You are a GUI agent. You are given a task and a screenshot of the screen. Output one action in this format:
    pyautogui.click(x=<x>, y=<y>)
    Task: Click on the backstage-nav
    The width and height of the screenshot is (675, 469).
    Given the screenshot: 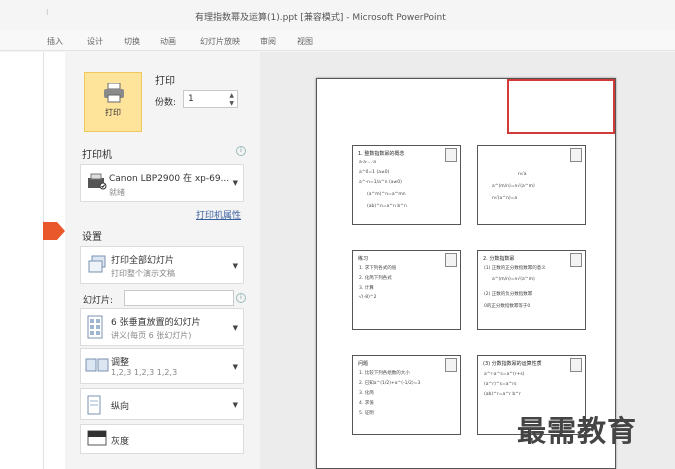 What is the action you would take?
    pyautogui.click(x=22, y=260)
    